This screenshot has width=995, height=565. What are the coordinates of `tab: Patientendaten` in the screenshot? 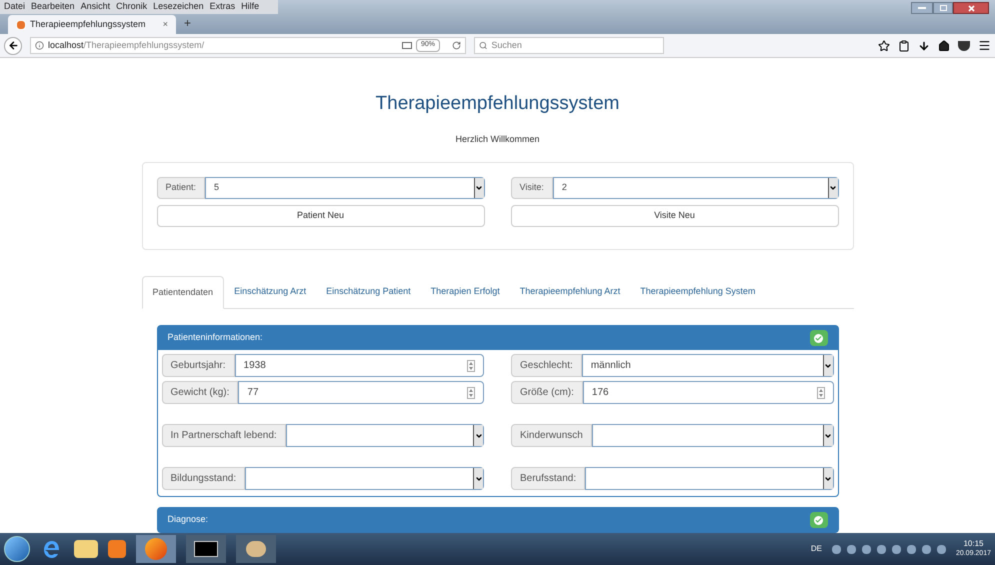 It's located at (183, 292).